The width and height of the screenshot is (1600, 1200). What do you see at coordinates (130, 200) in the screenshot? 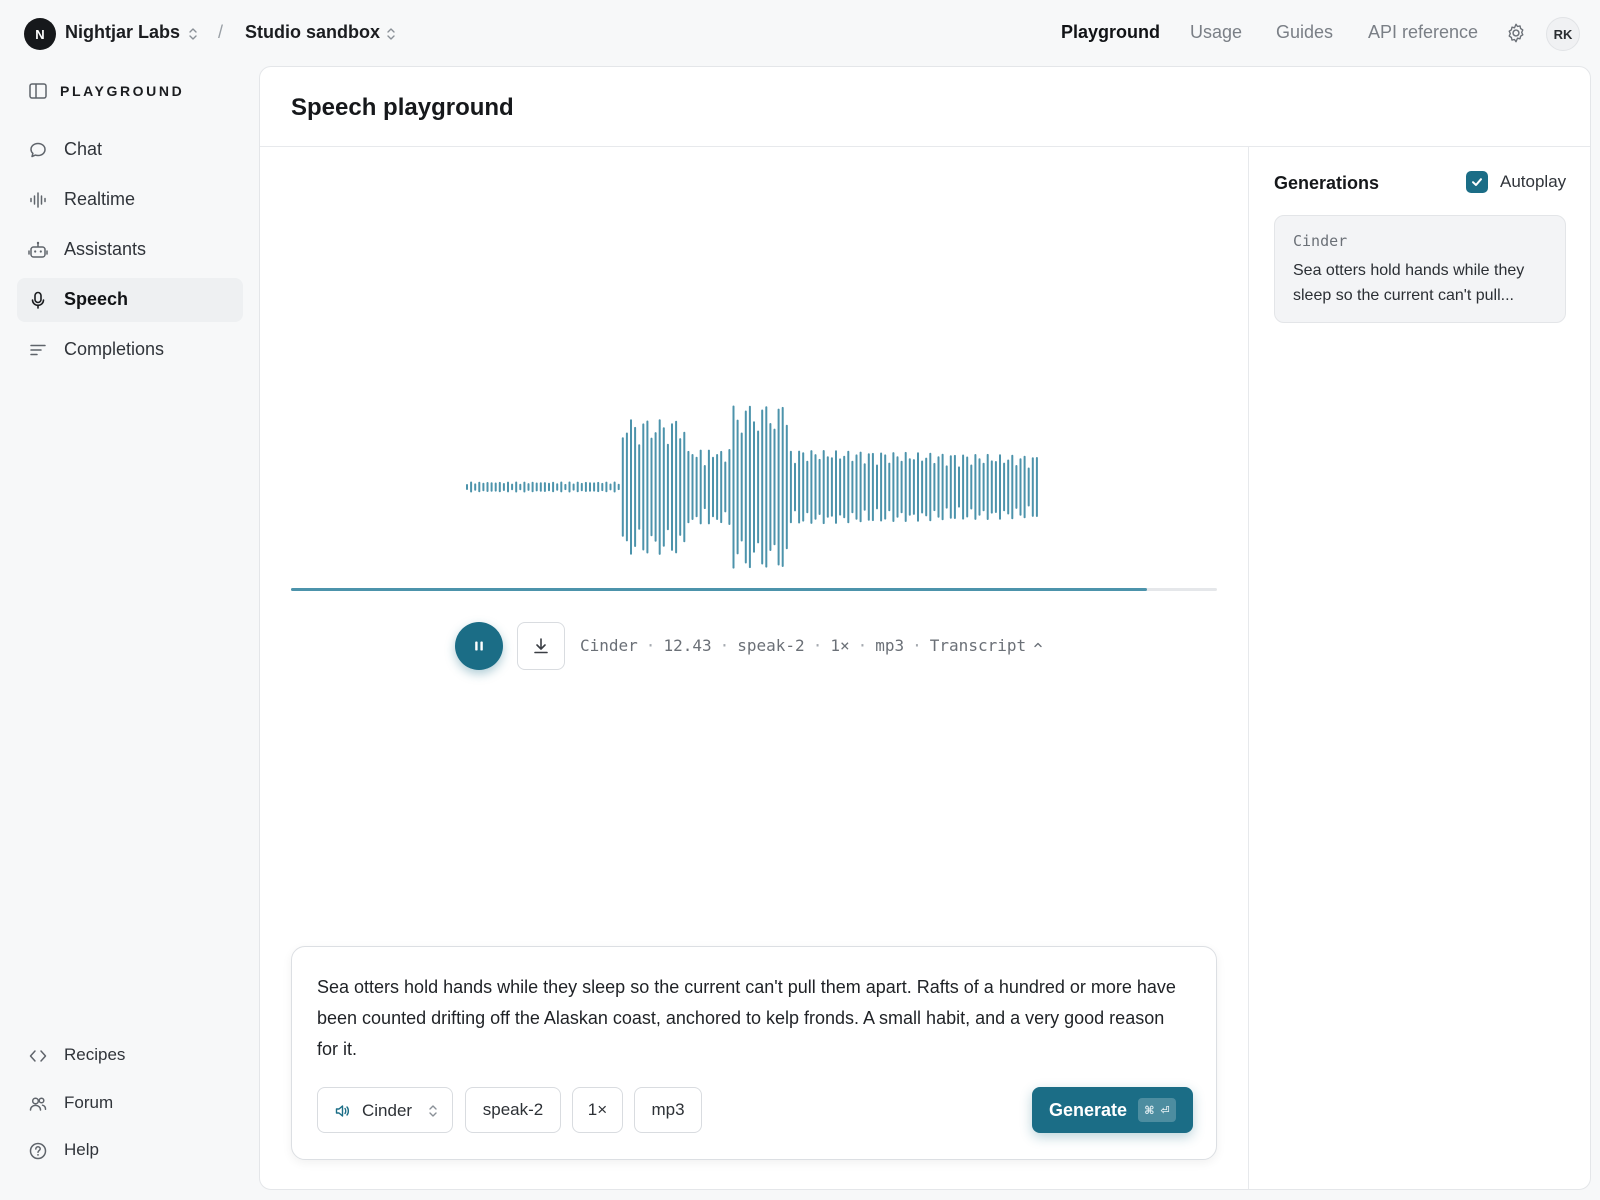
I see `sidebar-item-realtime: Realtime` at bounding box center [130, 200].